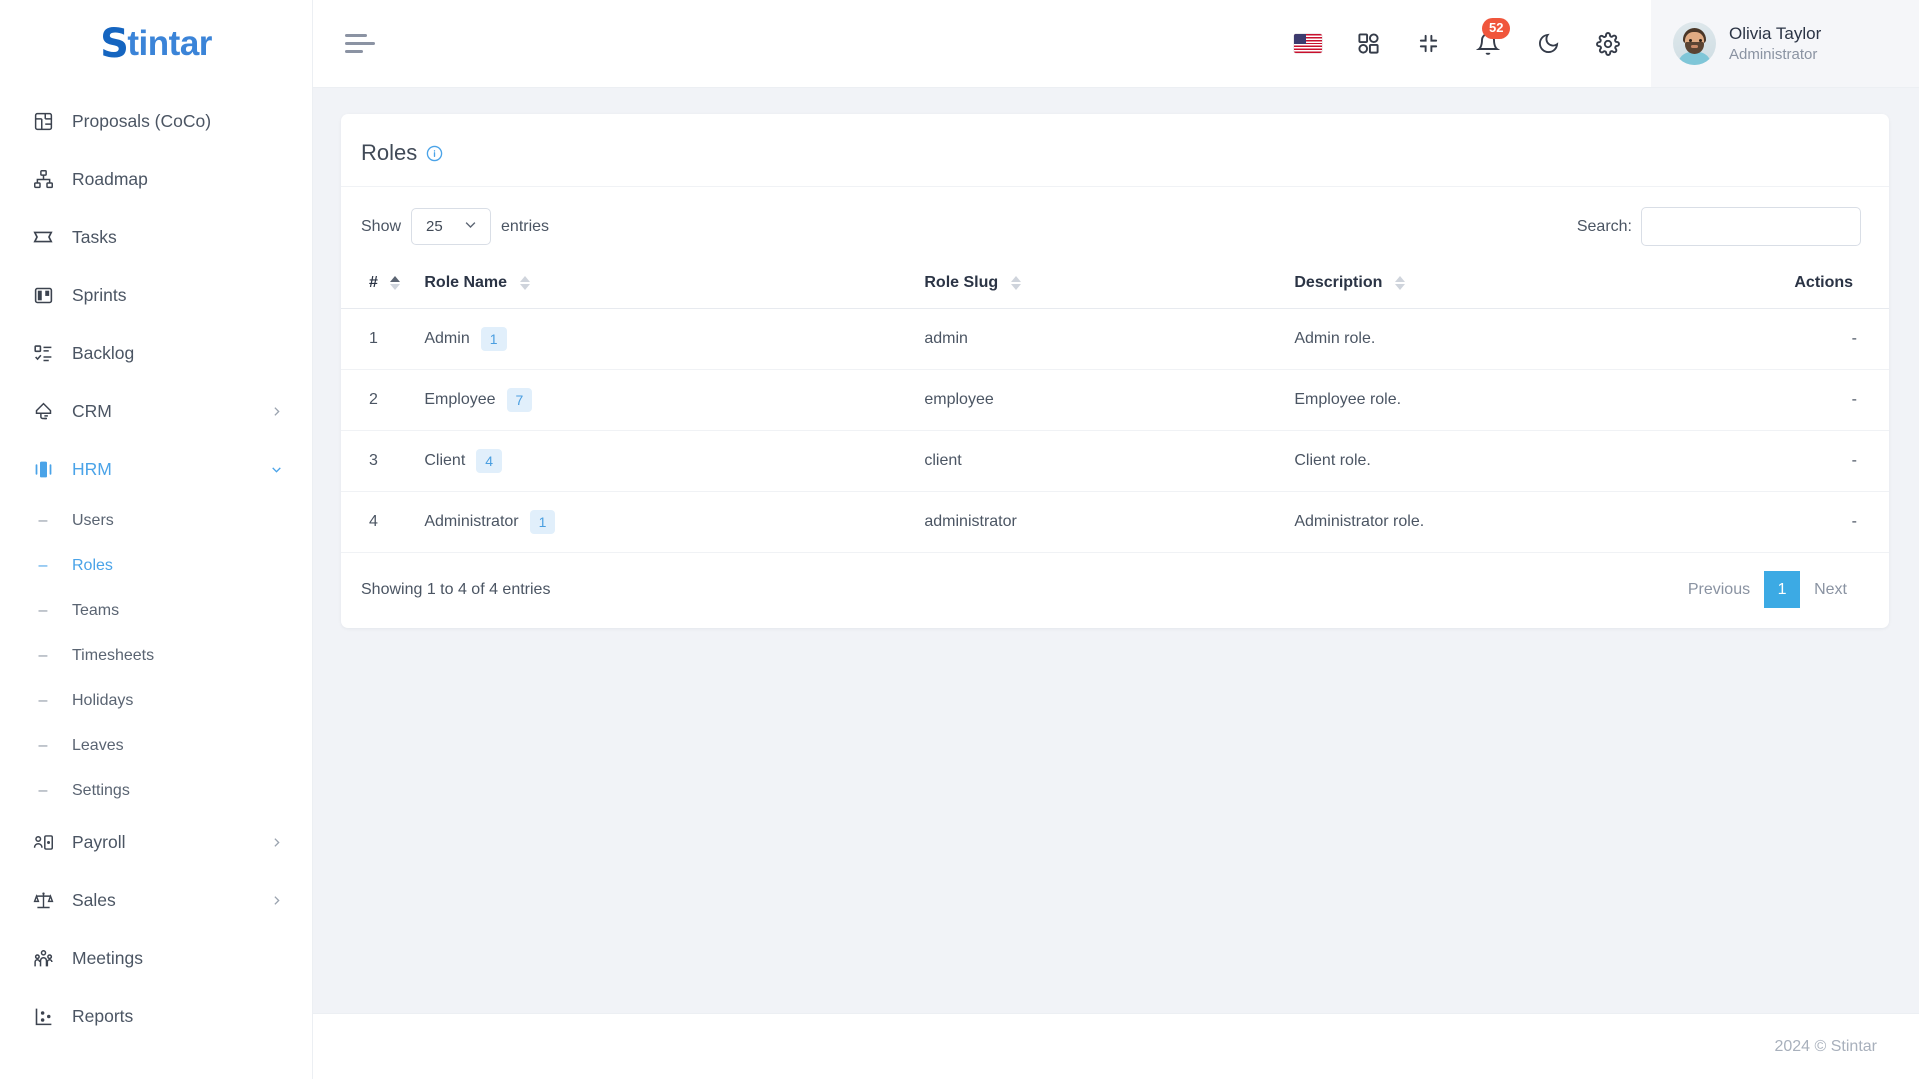  I want to click on sidebar-item-tasks: Tasks, so click(156, 237).